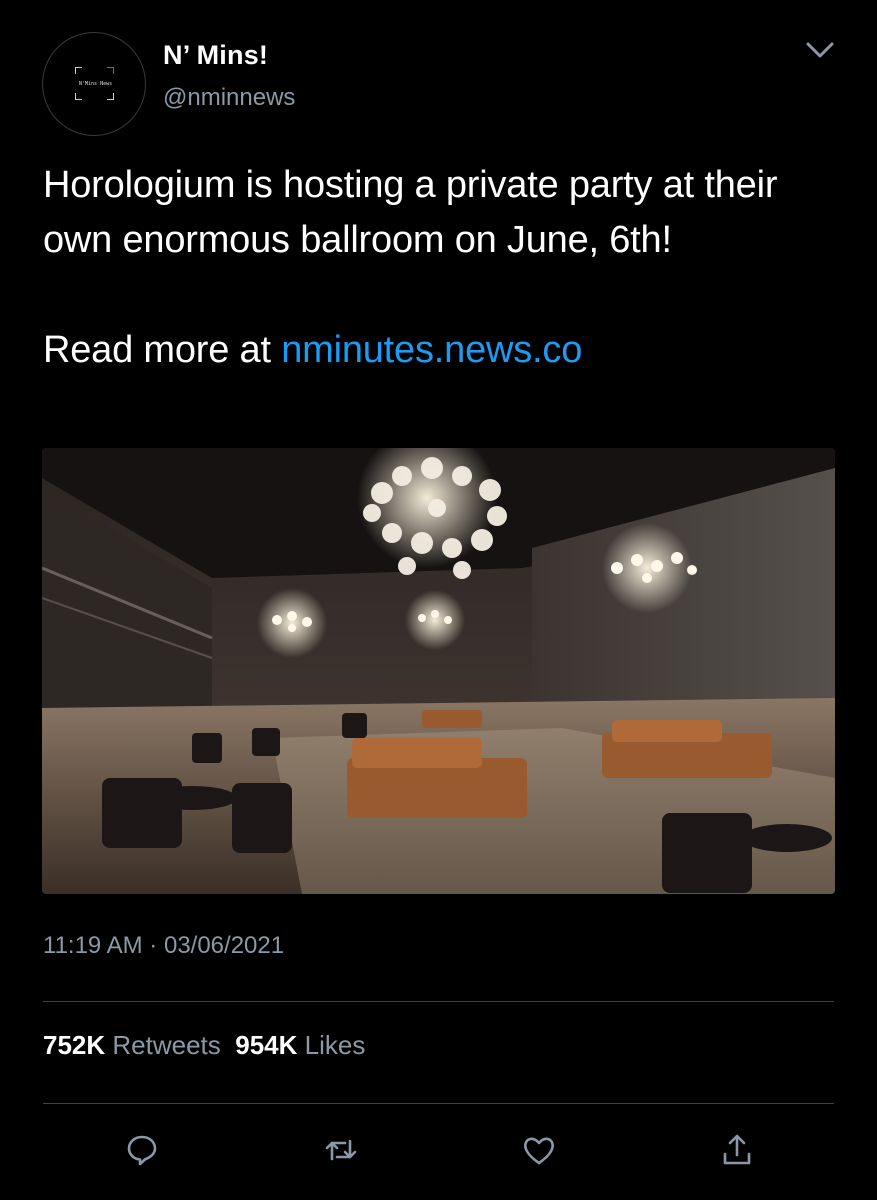  I want to click on avatar: N'Mins News, so click(94, 84).